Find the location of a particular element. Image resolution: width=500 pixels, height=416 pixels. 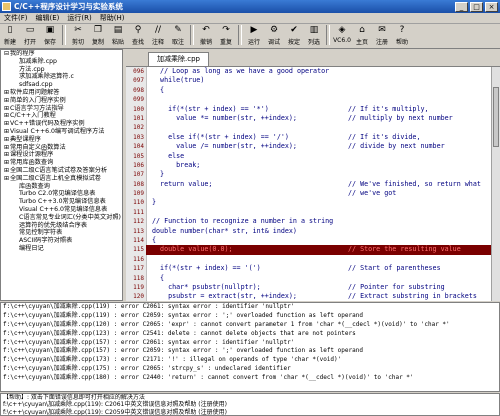

toolbar-button: ↶ 撤销 is located at coordinates (206, 35).